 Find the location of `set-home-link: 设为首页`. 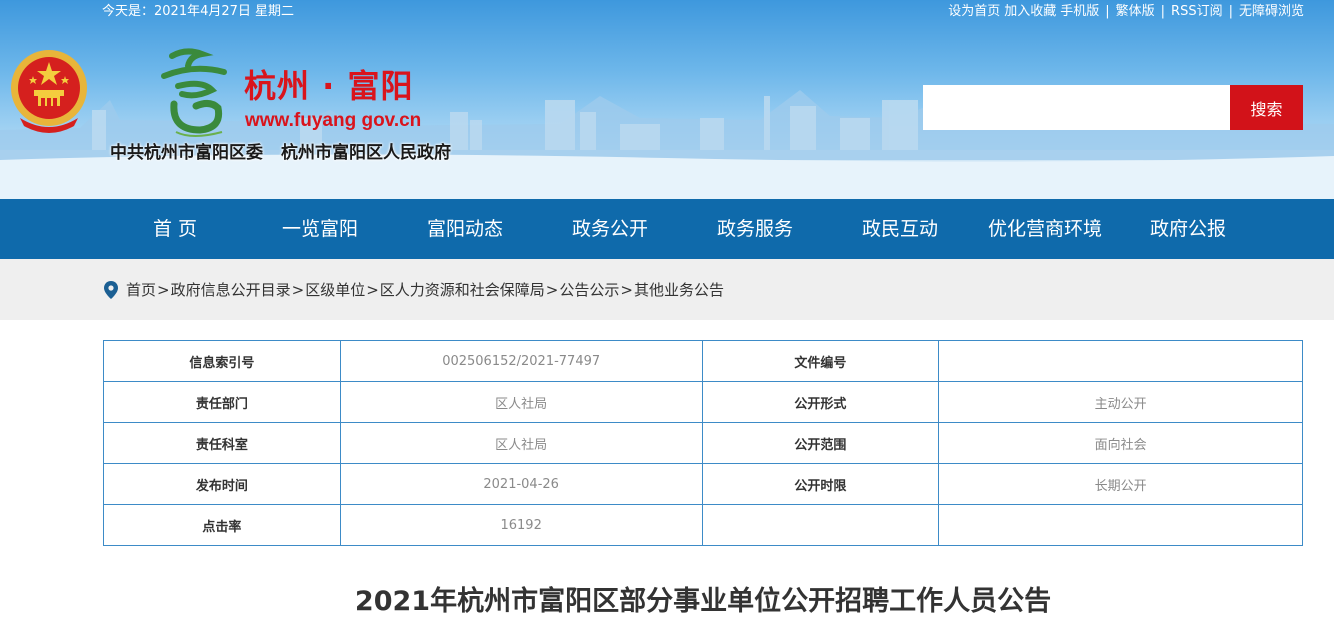

set-home-link: 设为首页 is located at coordinates (974, 12).